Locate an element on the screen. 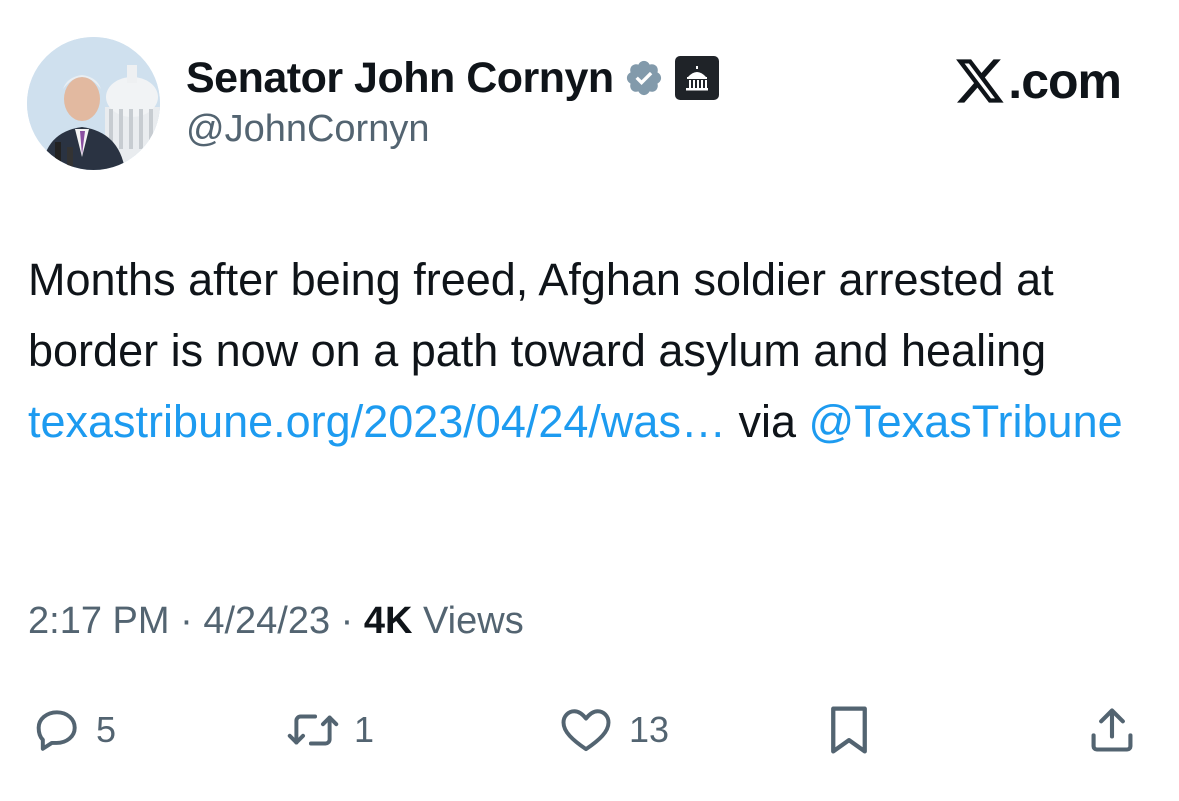  repost-button: 1 is located at coordinates (330, 730).